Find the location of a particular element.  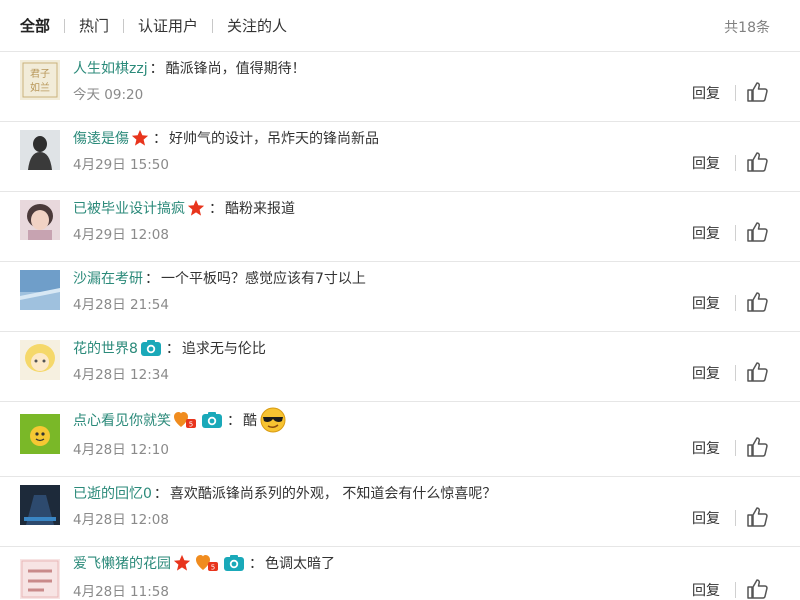

comment-line: 沙漏在考研 ： 一个平板吗？感觉应该有7寸以上 is located at coordinates (219, 278).